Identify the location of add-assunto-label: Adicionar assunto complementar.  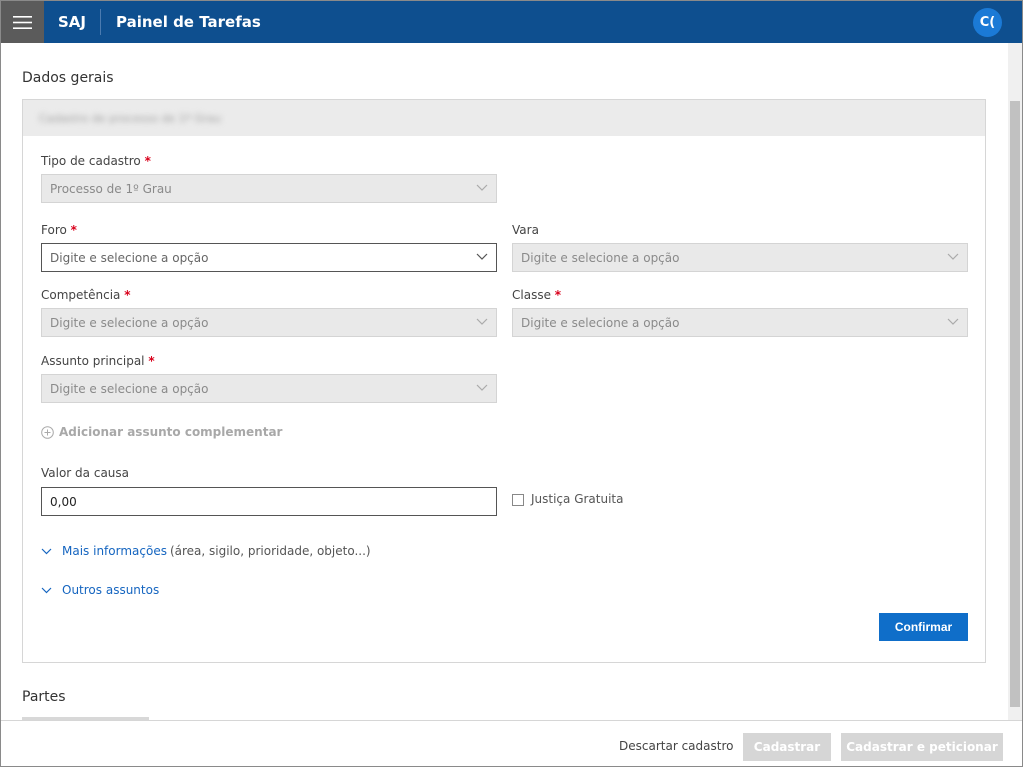
(171, 432).